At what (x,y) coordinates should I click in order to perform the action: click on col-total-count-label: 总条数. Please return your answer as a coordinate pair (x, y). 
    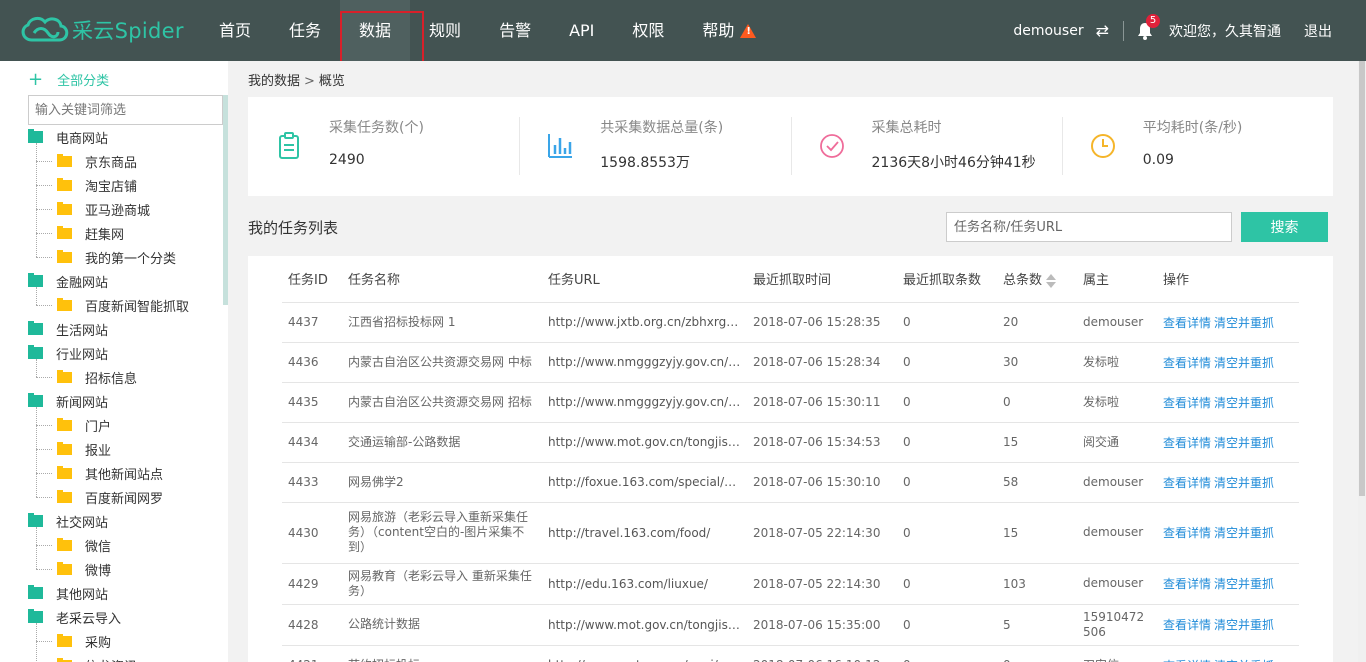
    Looking at the image, I should click on (1023, 280).